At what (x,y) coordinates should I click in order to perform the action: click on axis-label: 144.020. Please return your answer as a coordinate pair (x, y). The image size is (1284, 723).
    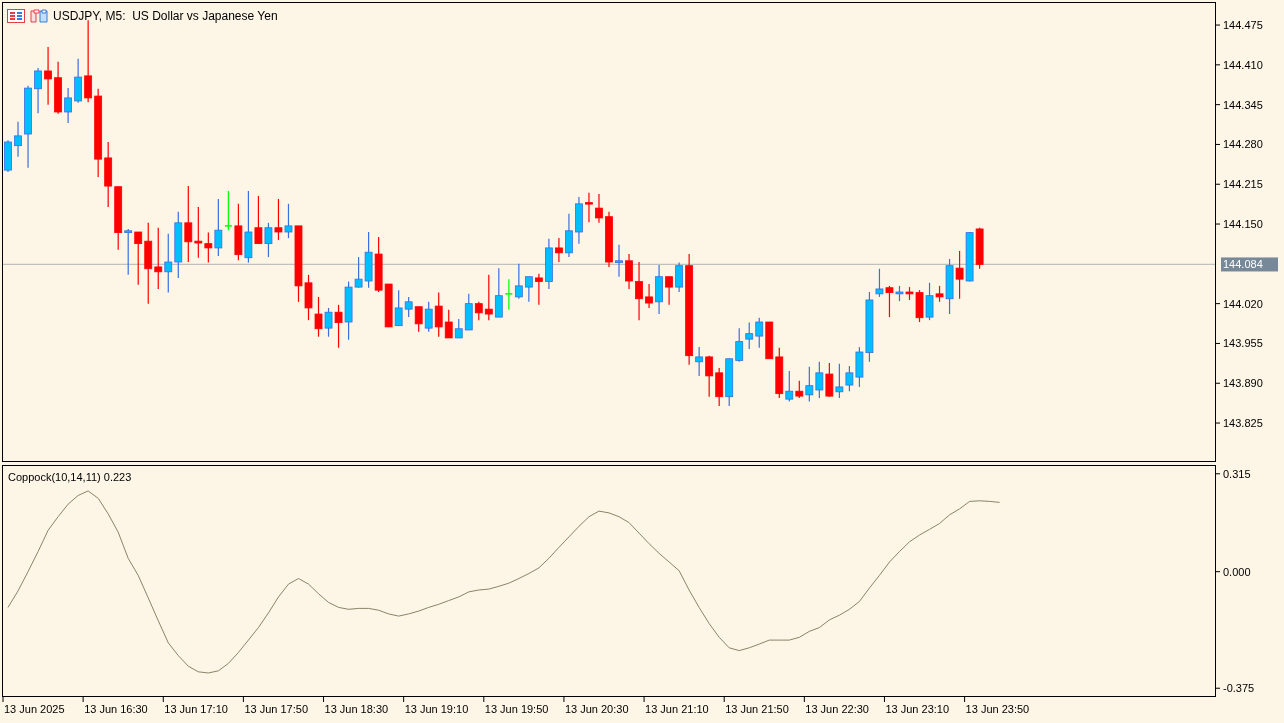
    Looking at the image, I should click on (1243, 303).